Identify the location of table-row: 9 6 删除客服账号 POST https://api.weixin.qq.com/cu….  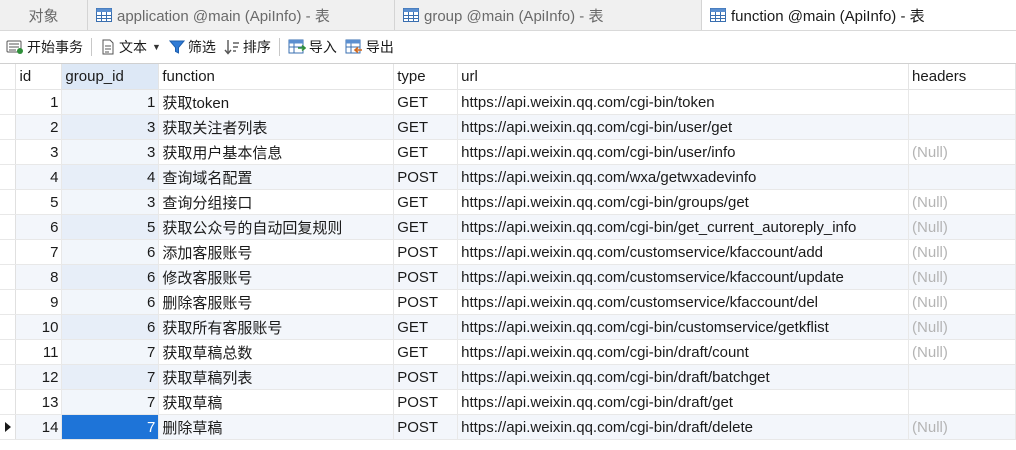
(508, 302).